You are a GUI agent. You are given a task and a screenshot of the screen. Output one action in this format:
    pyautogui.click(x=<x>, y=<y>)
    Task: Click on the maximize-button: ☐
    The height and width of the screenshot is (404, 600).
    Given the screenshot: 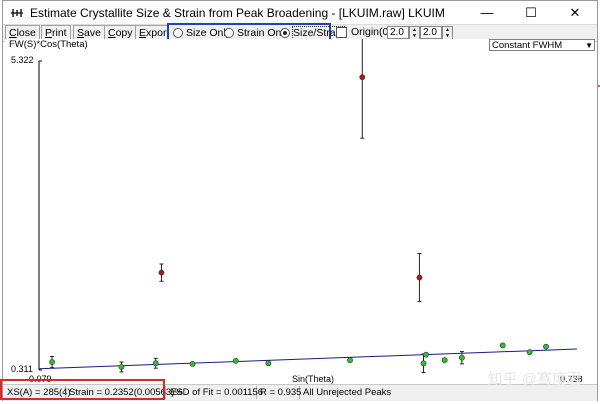 What is the action you would take?
    pyautogui.click(x=531, y=12)
    